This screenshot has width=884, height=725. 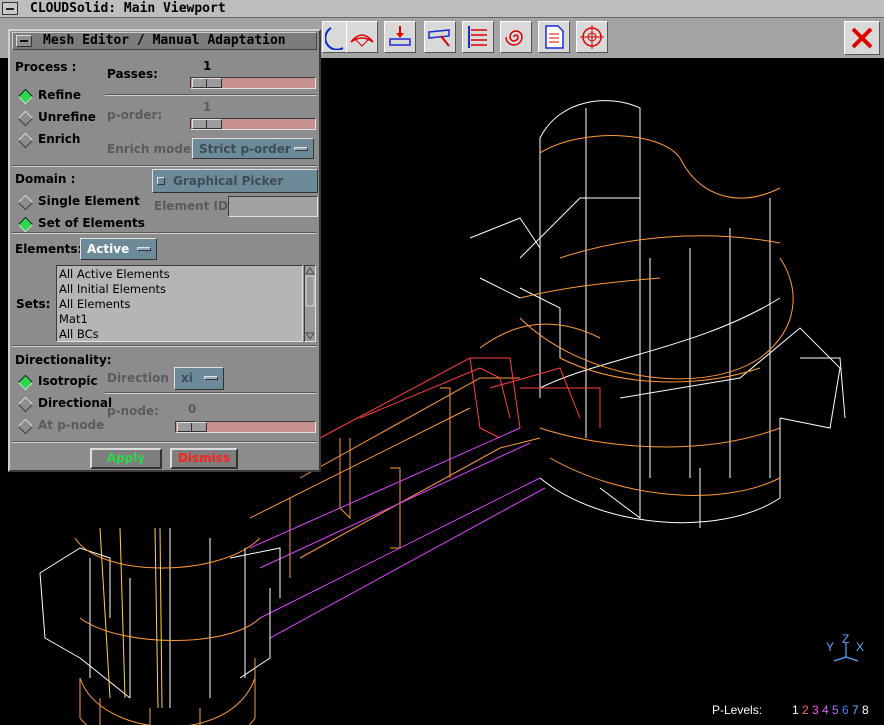 What do you see at coordinates (253, 124) in the screenshot?
I see `p-order-slider` at bounding box center [253, 124].